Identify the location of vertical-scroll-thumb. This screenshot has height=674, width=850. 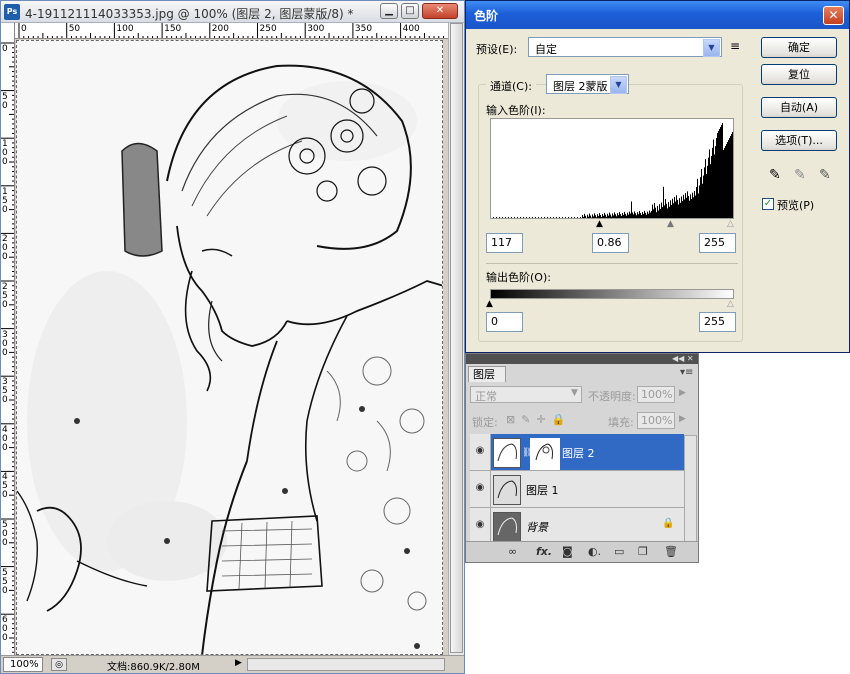
(456, 338).